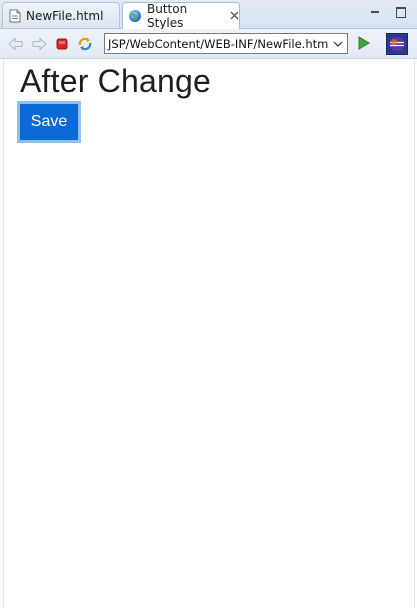  What do you see at coordinates (85, 44) in the screenshot?
I see `refresh-icon` at bounding box center [85, 44].